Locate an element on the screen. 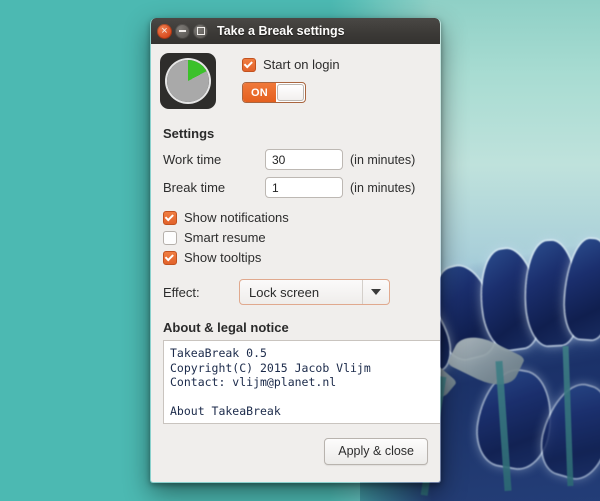 The width and height of the screenshot is (600, 501). startup-controls: Start on login ON is located at coordinates (291, 81).